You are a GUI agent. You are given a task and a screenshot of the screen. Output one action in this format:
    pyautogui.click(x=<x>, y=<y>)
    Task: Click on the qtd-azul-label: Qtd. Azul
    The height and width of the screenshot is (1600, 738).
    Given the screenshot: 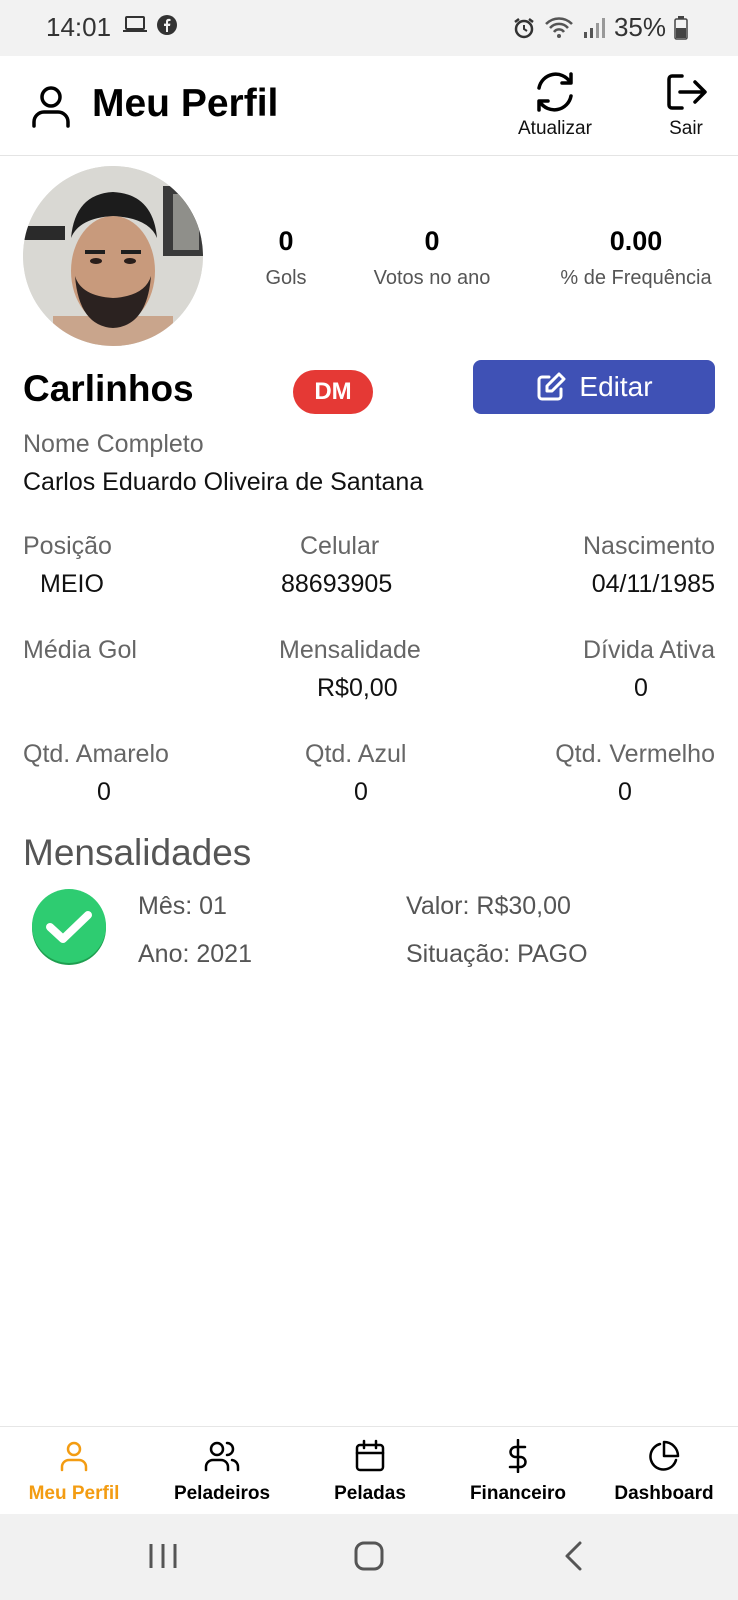 What is the action you would take?
    pyautogui.click(x=356, y=754)
    